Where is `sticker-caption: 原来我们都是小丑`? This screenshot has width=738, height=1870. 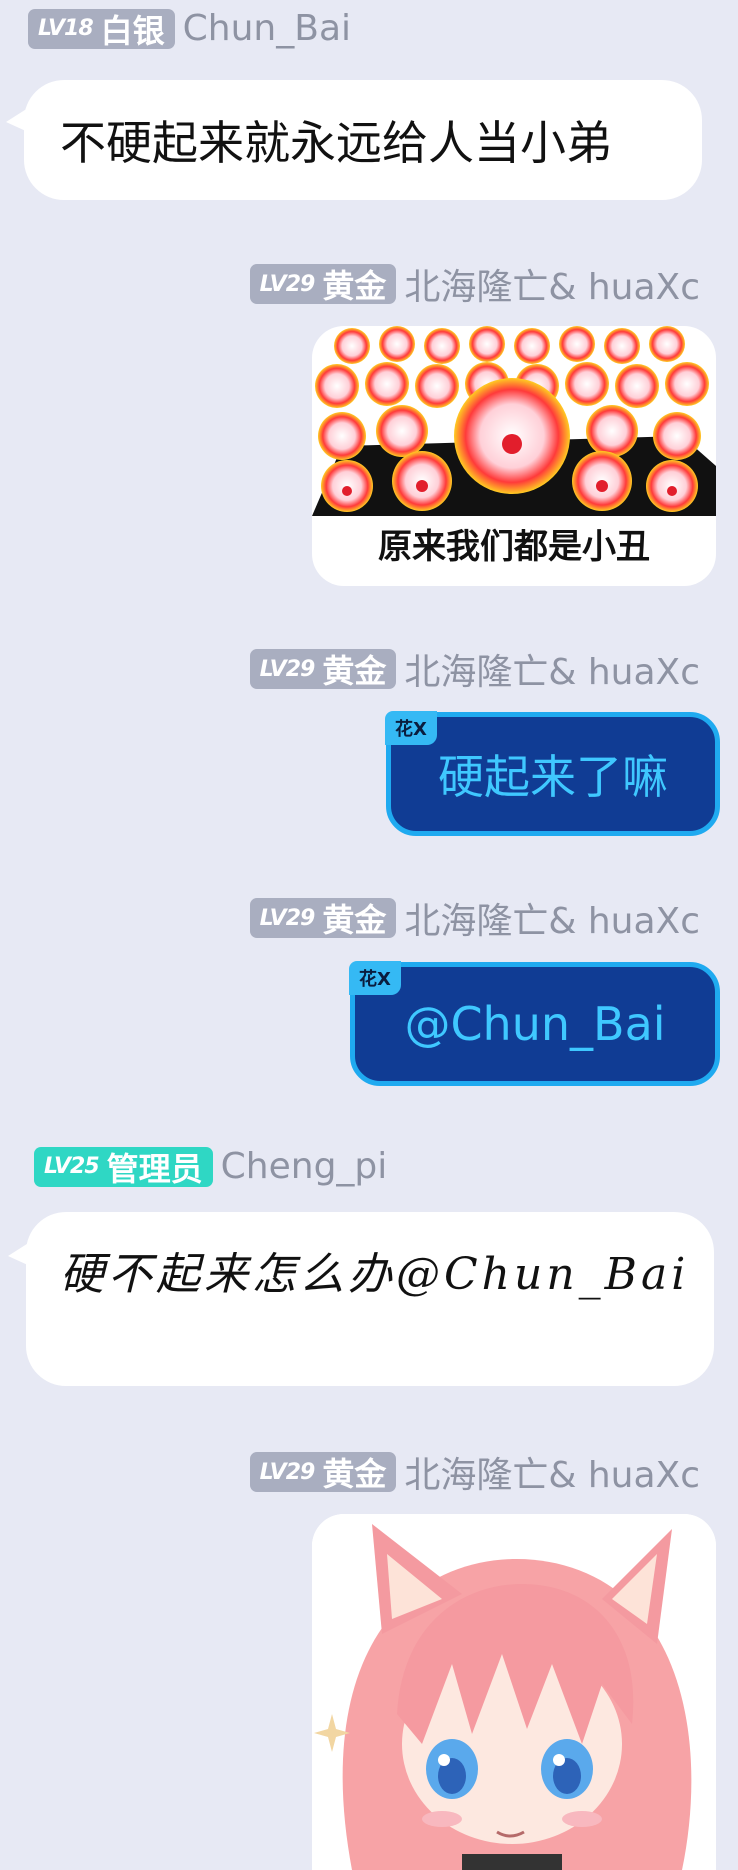
sticker-caption: 原来我们都是小丑 is located at coordinates (514, 547).